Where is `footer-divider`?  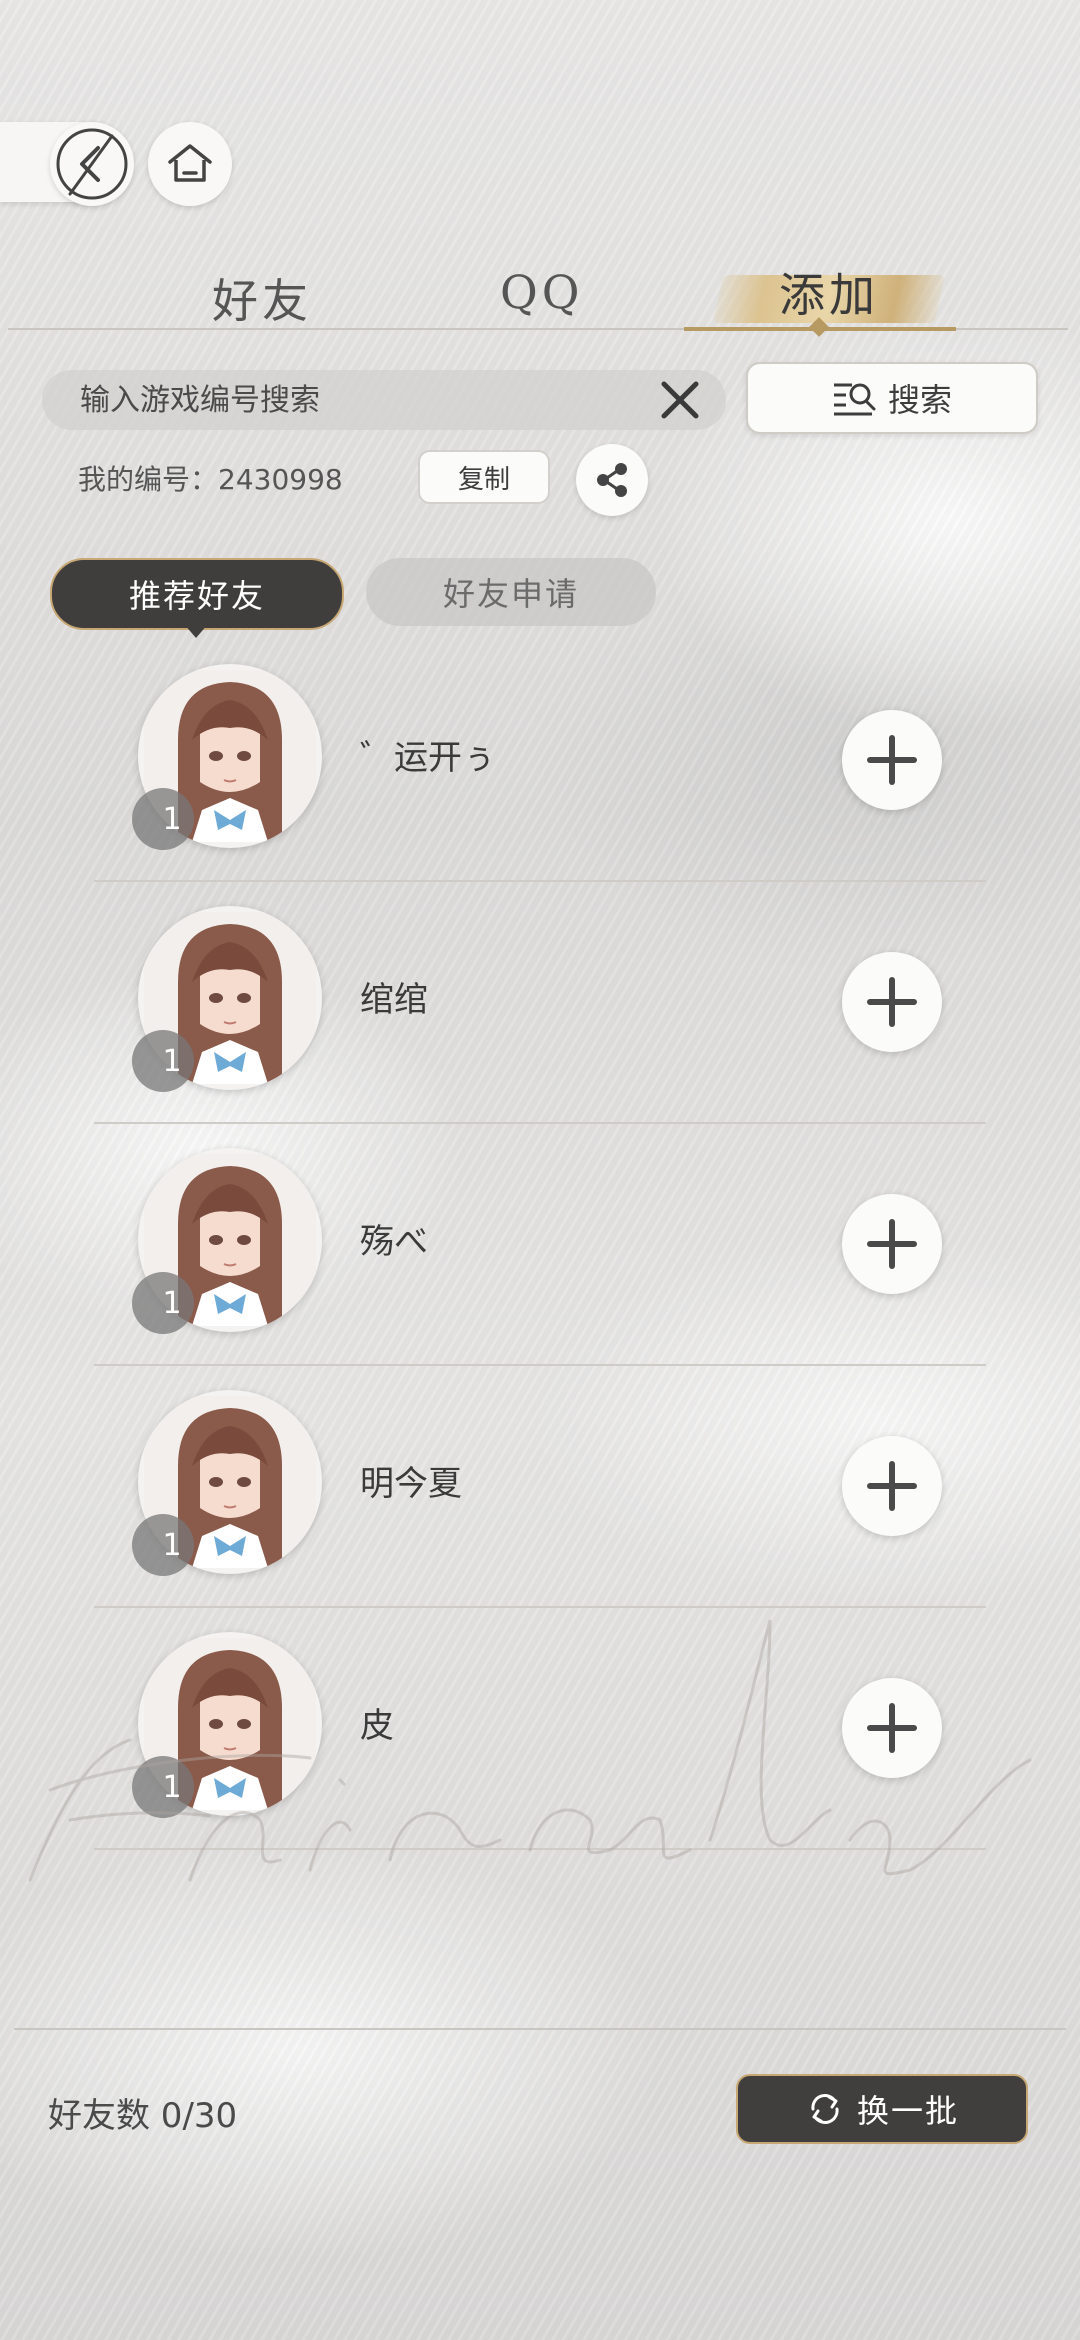
footer-divider is located at coordinates (540, 2029).